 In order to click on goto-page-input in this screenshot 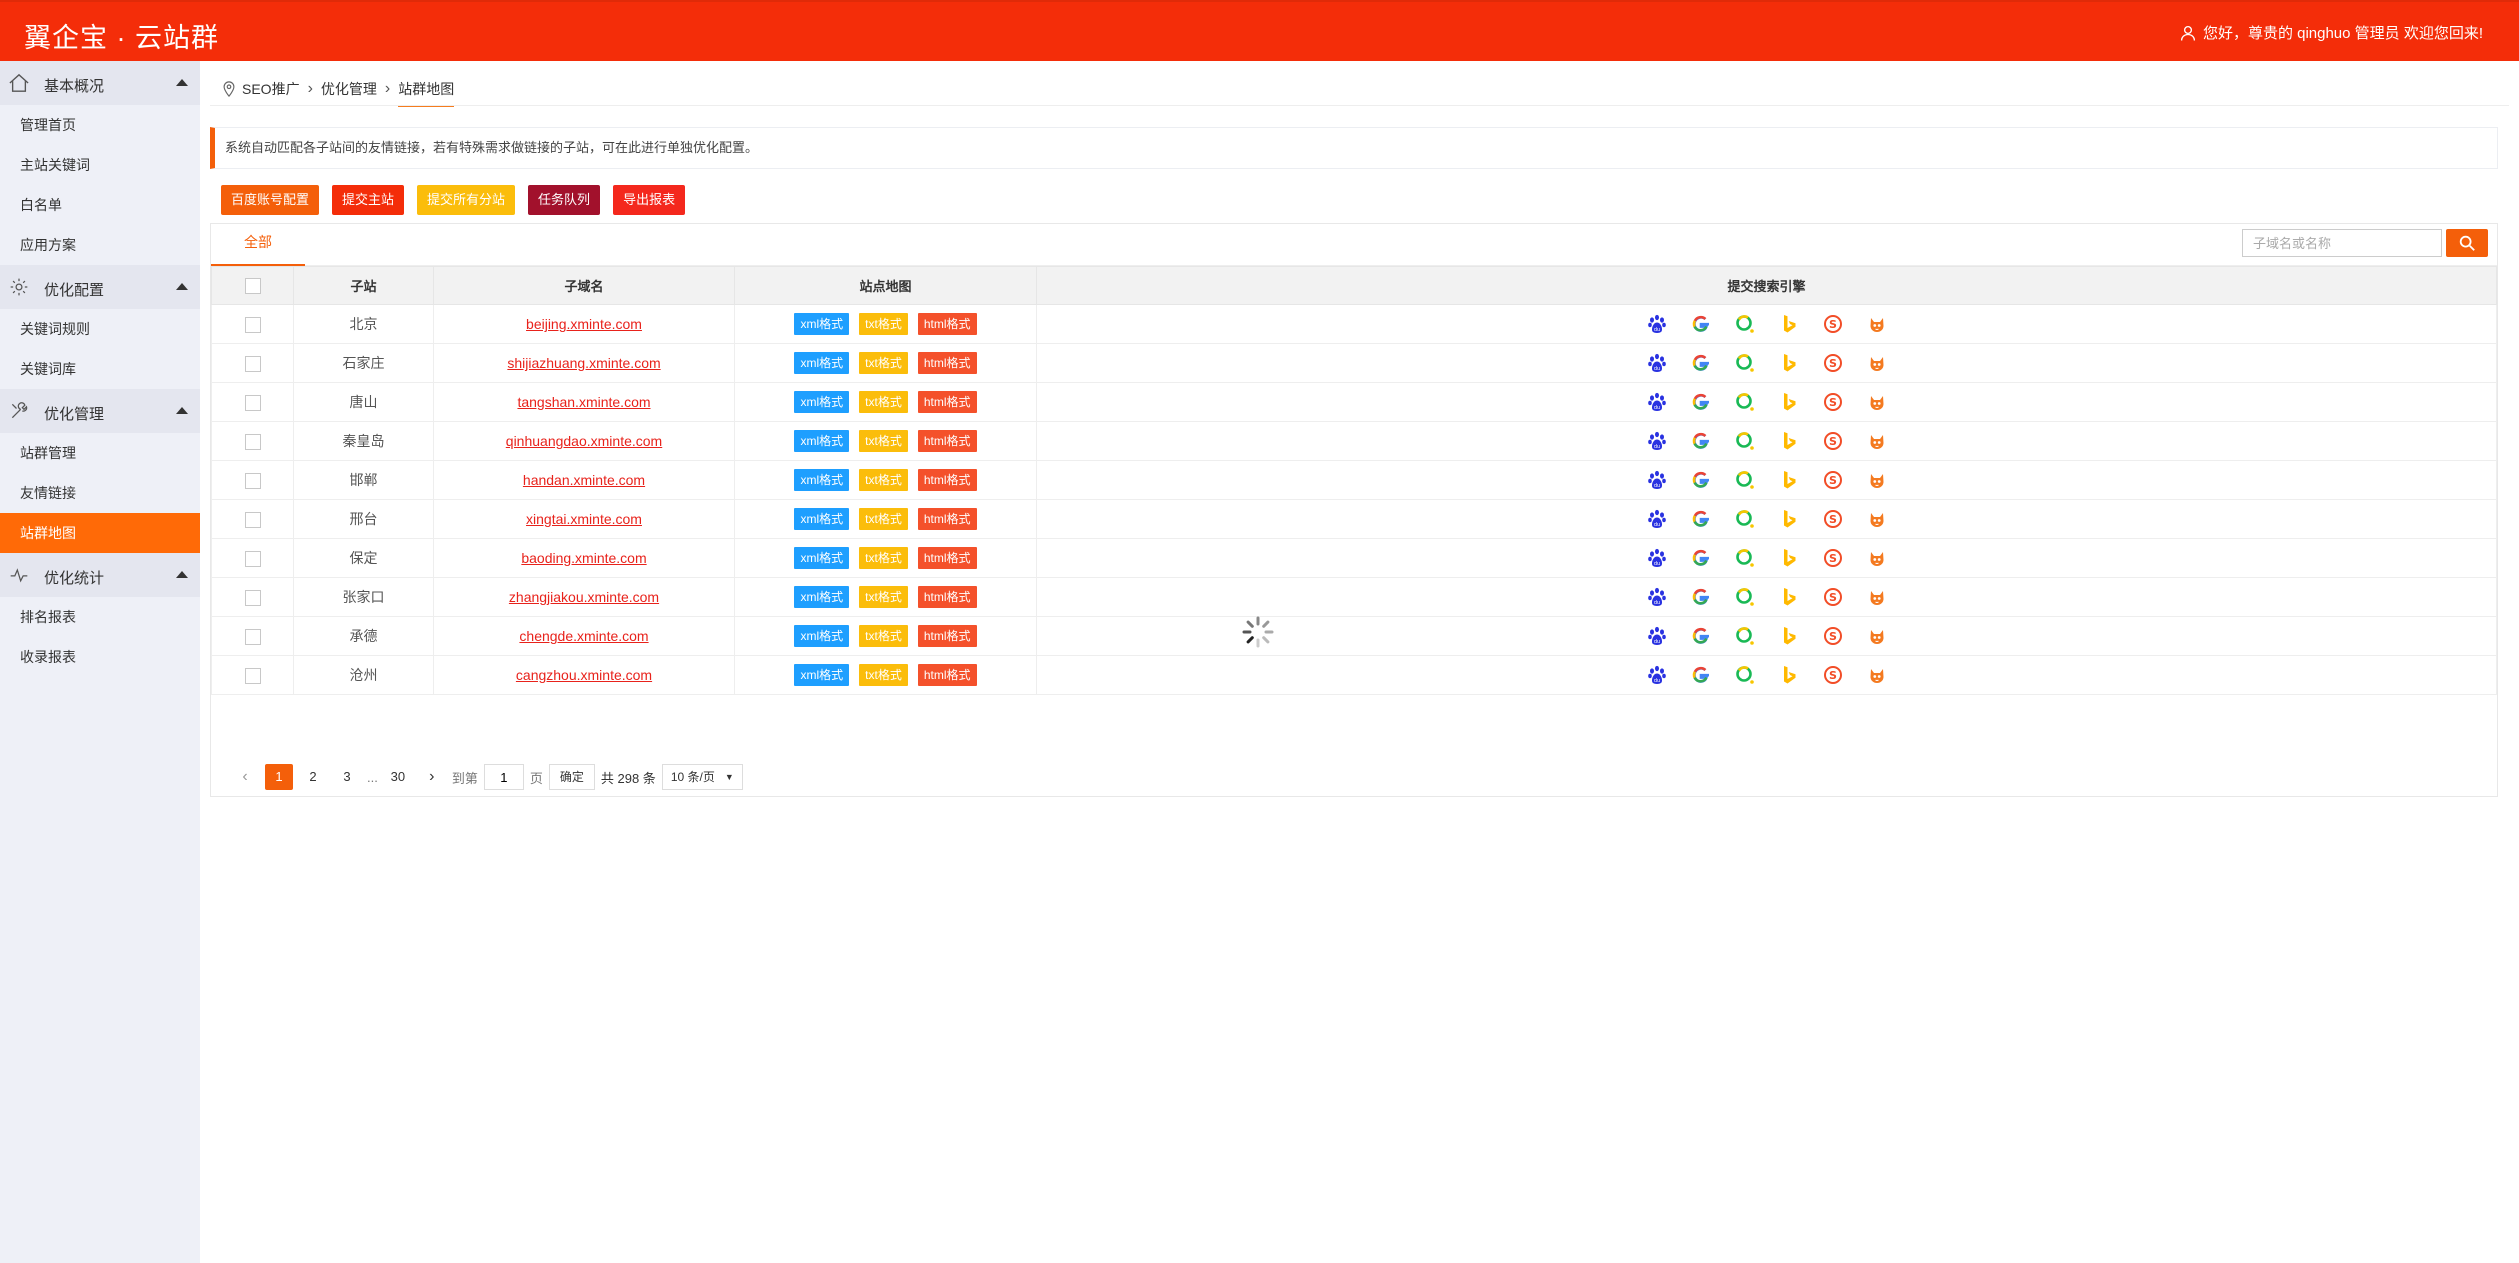, I will do `click(503, 777)`.